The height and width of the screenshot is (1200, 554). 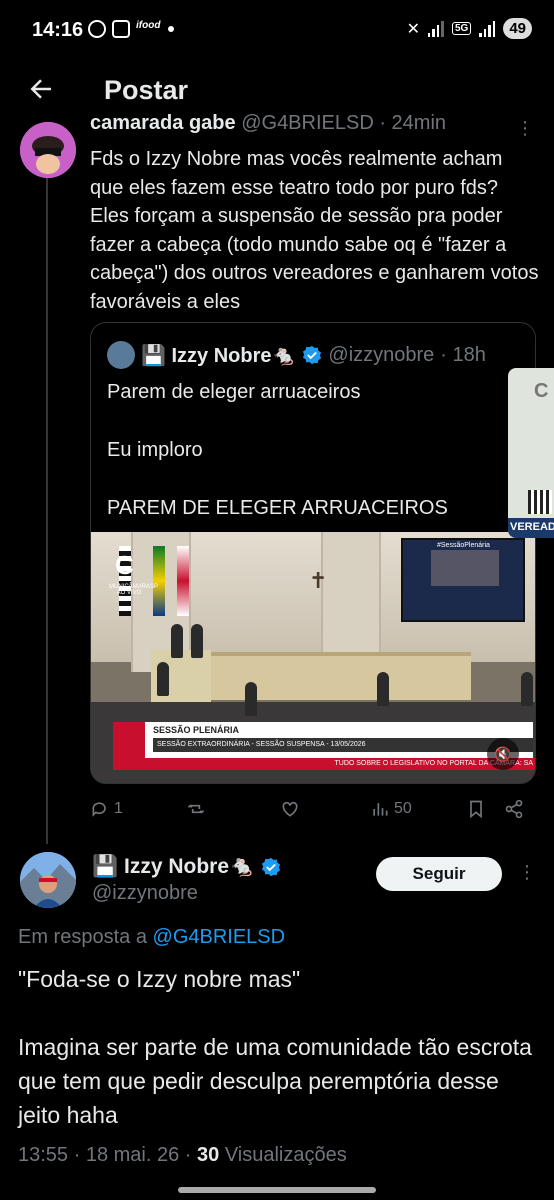 What do you see at coordinates (145, 893) in the screenshot?
I see `main-author-handle: @izzynobre` at bounding box center [145, 893].